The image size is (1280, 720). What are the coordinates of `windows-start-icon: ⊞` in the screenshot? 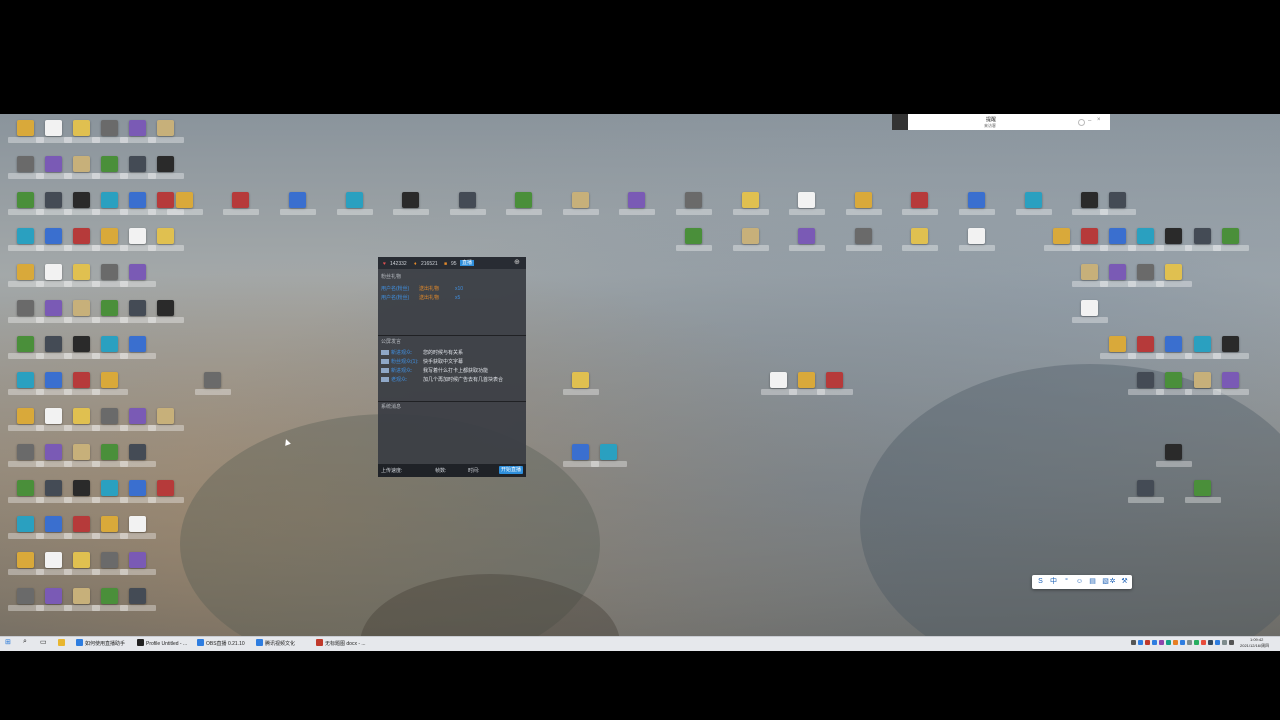 It's located at (8, 642).